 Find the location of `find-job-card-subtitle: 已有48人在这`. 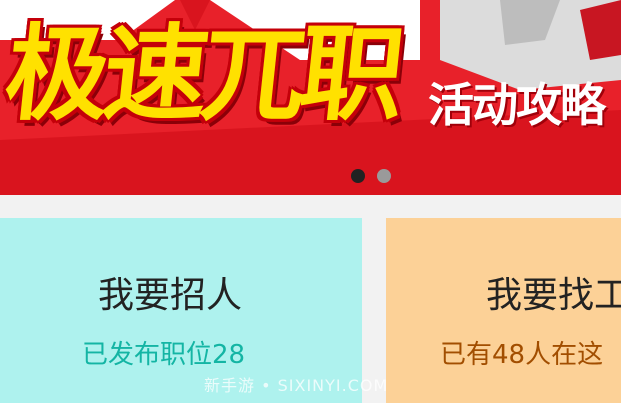

find-job-card-subtitle: 已有48人在这 is located at coordinates (522, 355).